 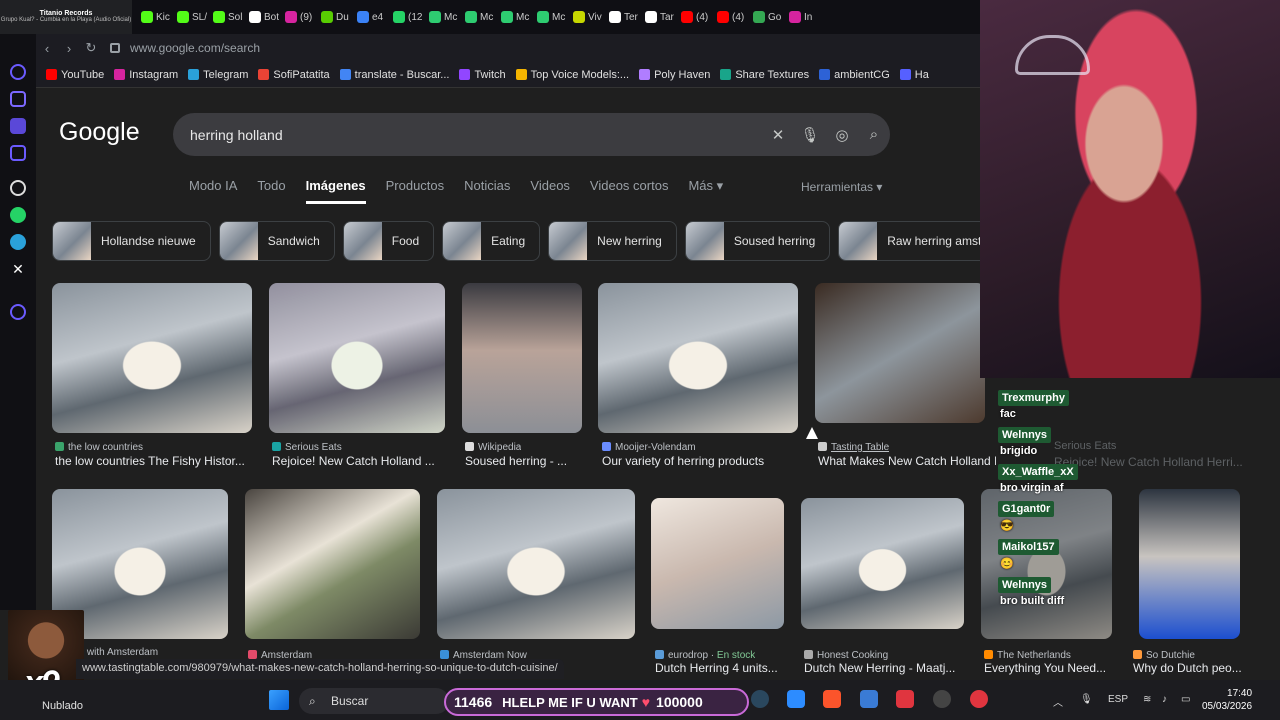 I want to click on search-input: herring holland, so click(x=476, y=135).